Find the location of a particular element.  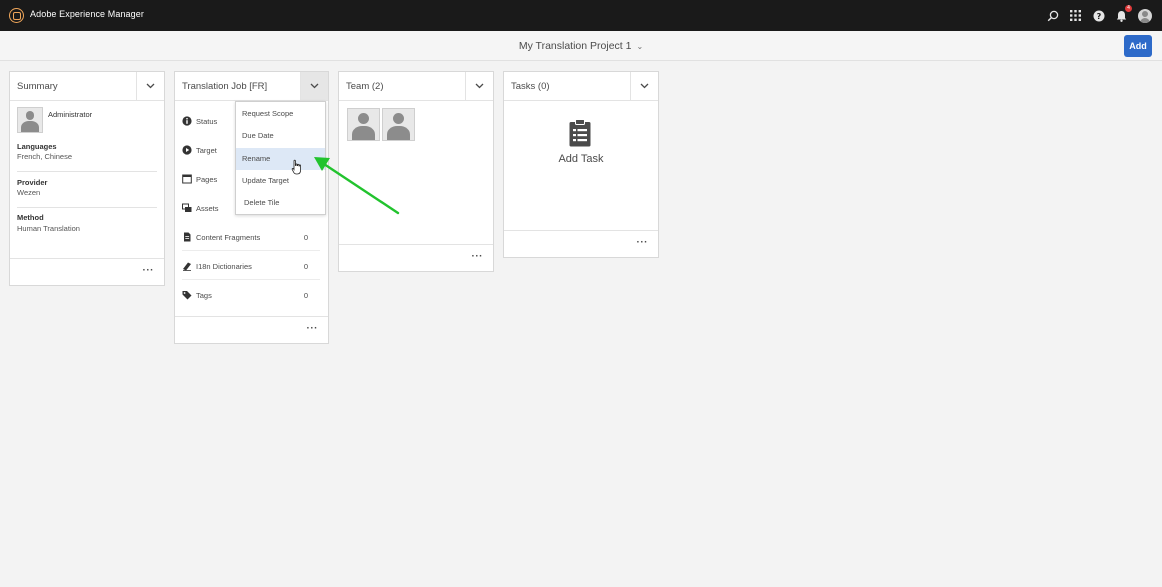

menu-item-rename: Rename is located at coordinates (280, 159).